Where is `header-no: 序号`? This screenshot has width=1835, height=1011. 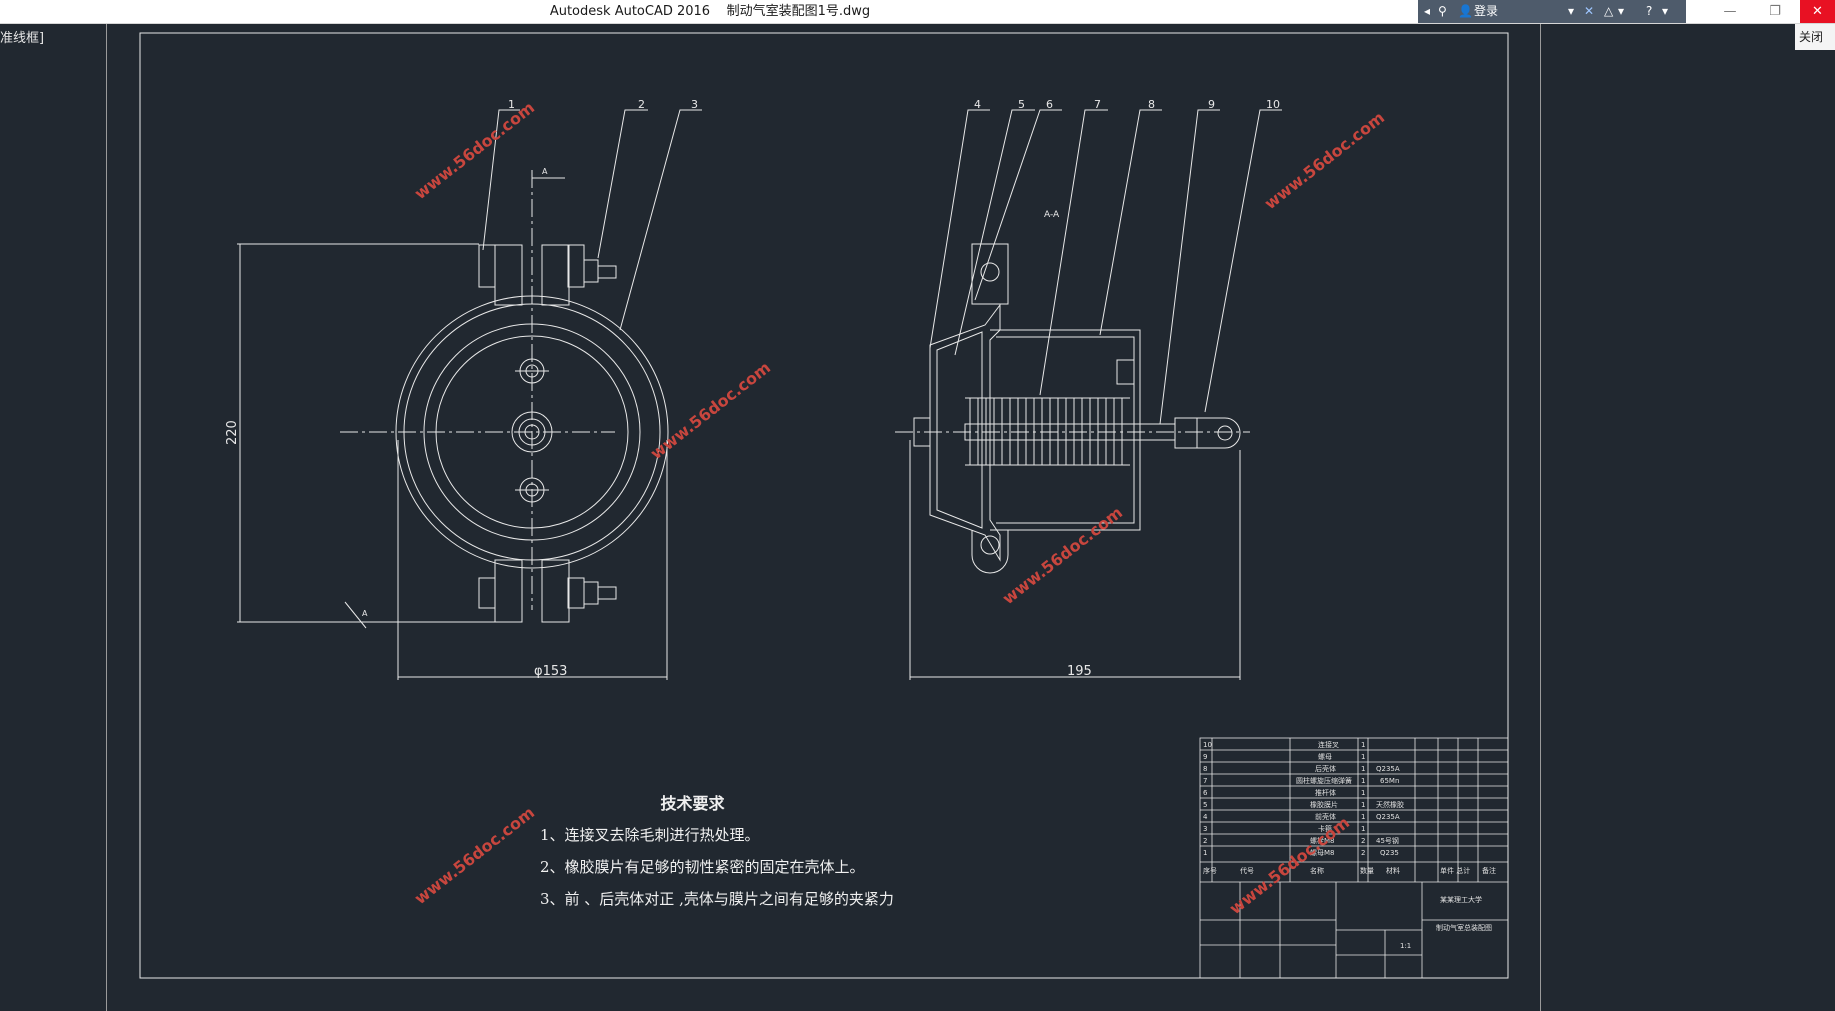 header-no: 序号 is located at coordinates (1210, 870).